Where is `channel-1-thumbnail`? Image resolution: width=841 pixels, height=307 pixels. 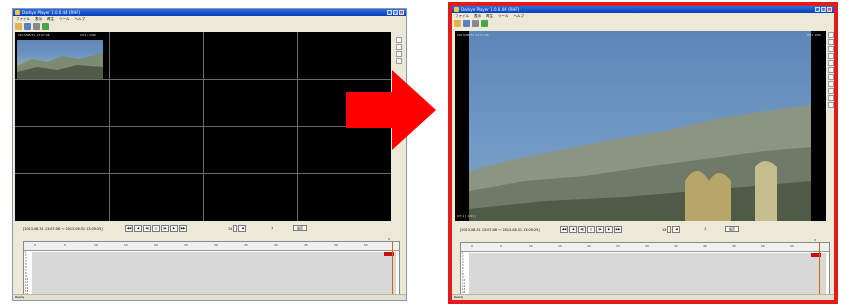 channel-1-thumbnail is located at coordinates (60, 60).